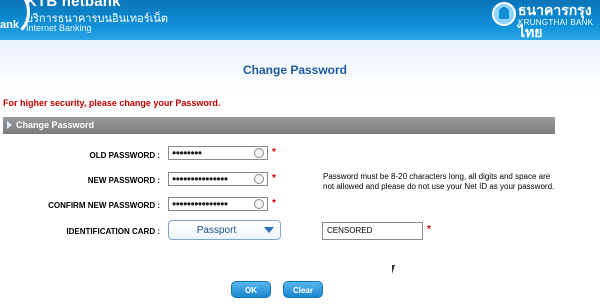  I want to click on brand-text-partial: ank, so click(9, 25).